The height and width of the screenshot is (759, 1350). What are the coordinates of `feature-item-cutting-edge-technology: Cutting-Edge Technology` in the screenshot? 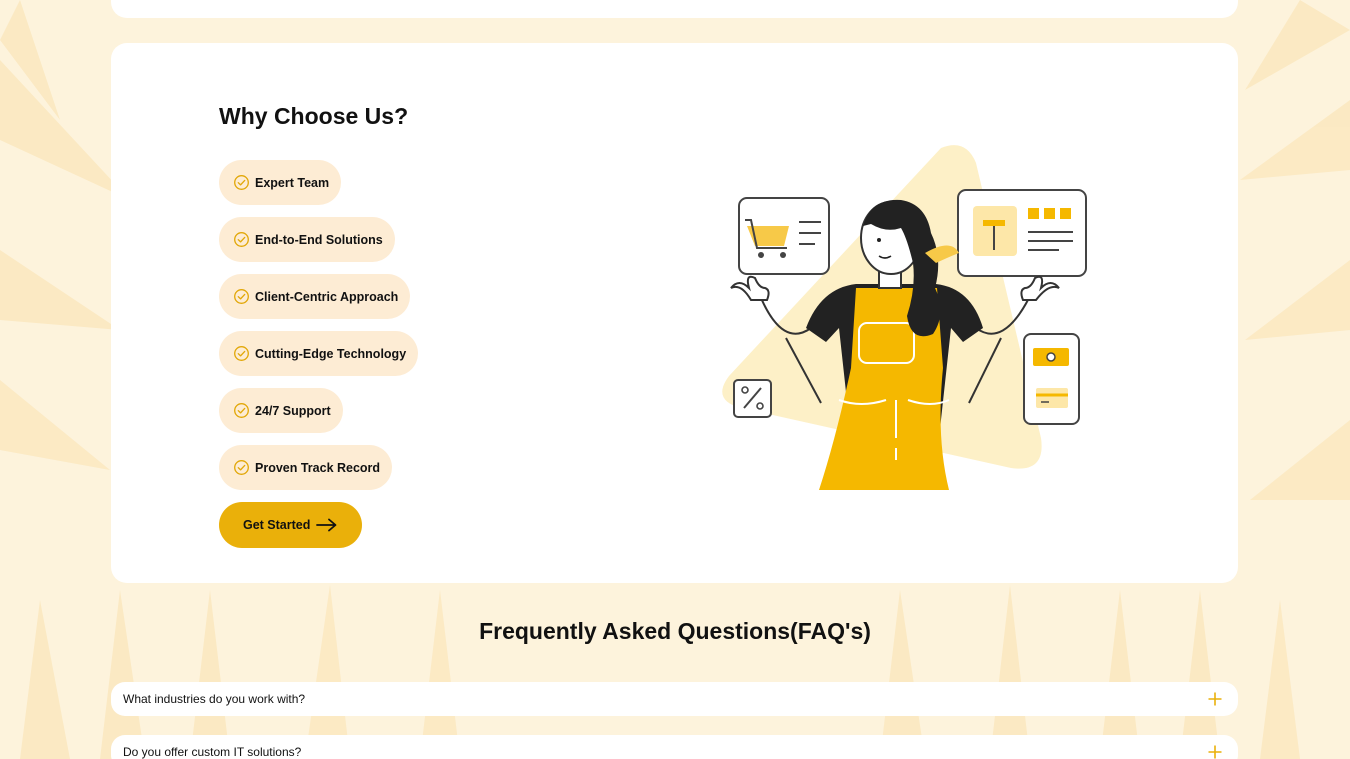 It's located at (319, 353).